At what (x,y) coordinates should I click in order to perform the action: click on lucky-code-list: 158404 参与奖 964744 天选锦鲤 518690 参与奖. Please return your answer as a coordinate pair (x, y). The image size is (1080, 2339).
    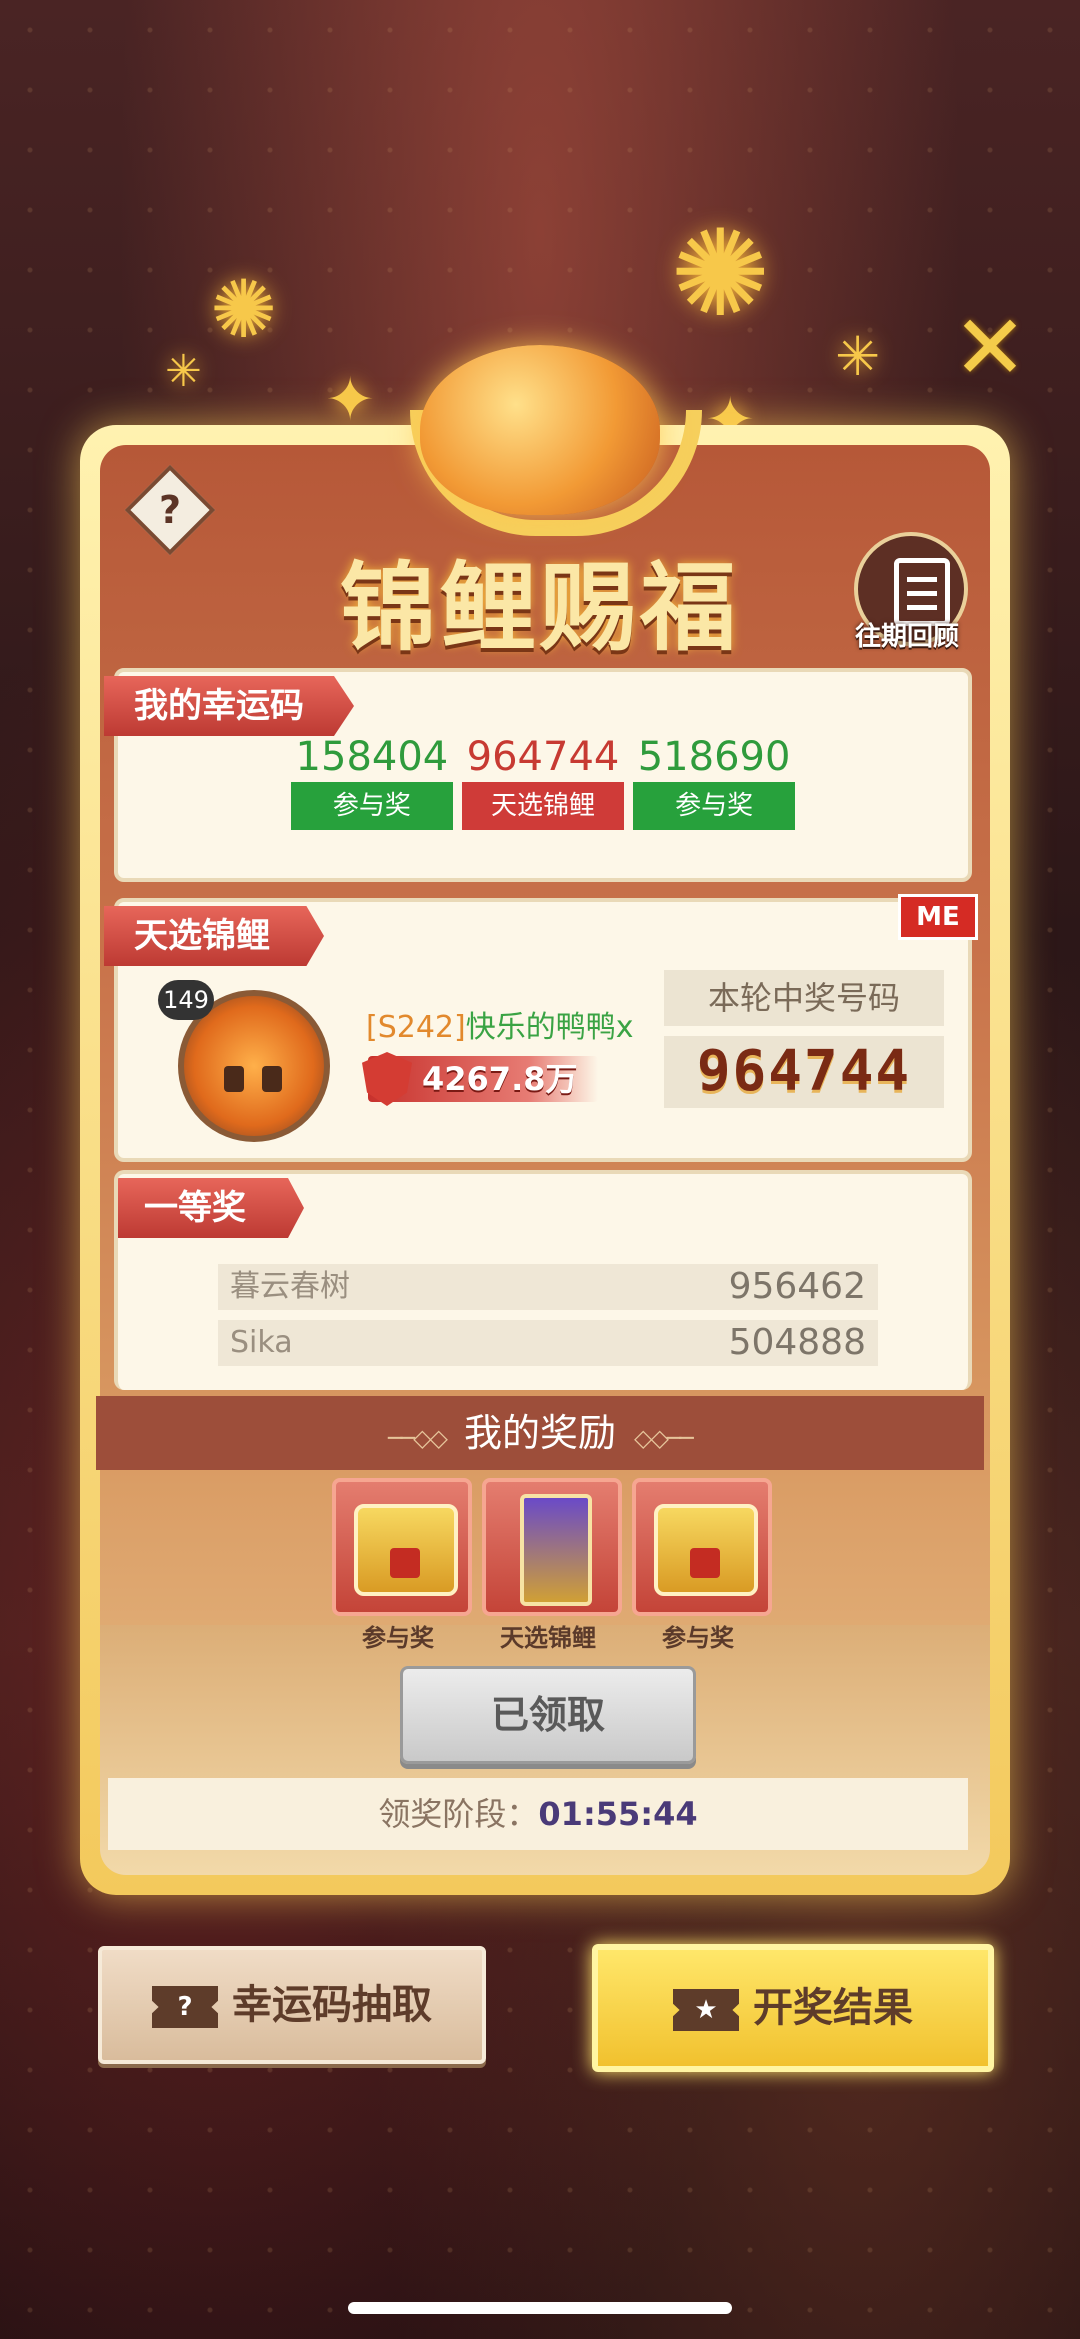
    Looking at the image, I should click on (543, 781).